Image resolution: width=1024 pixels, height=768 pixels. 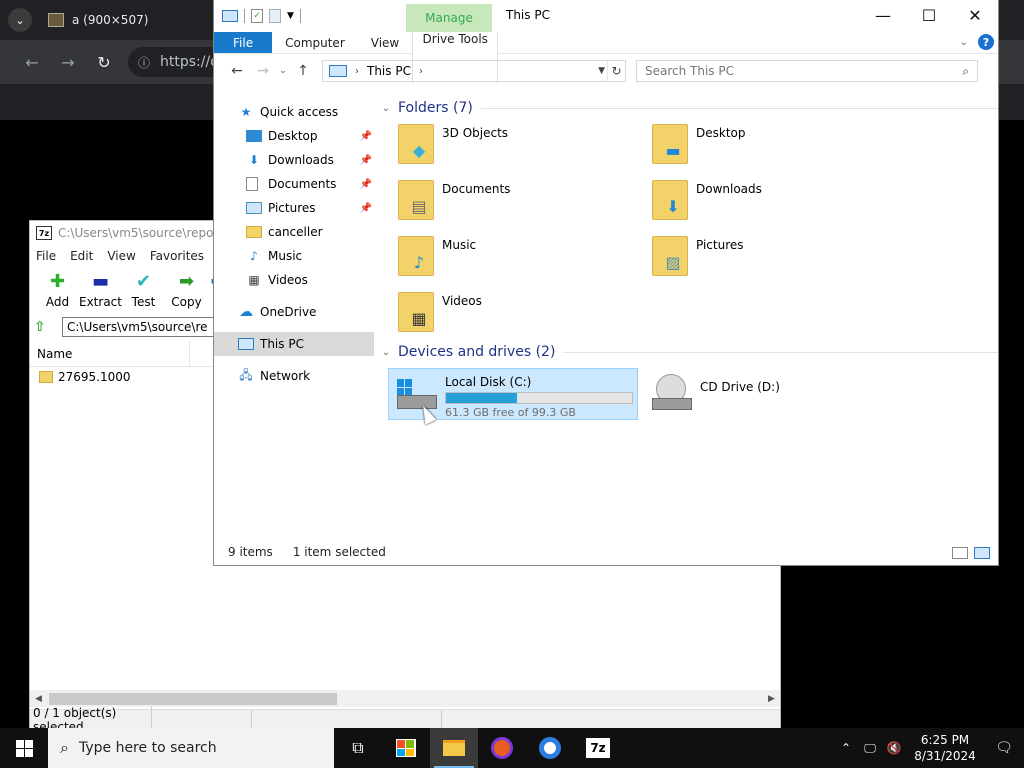 What do you see at coordinates (46, 256) in the screenshot?
I see `sevenzip-menu-file: File` at bounding box center [46, 256].